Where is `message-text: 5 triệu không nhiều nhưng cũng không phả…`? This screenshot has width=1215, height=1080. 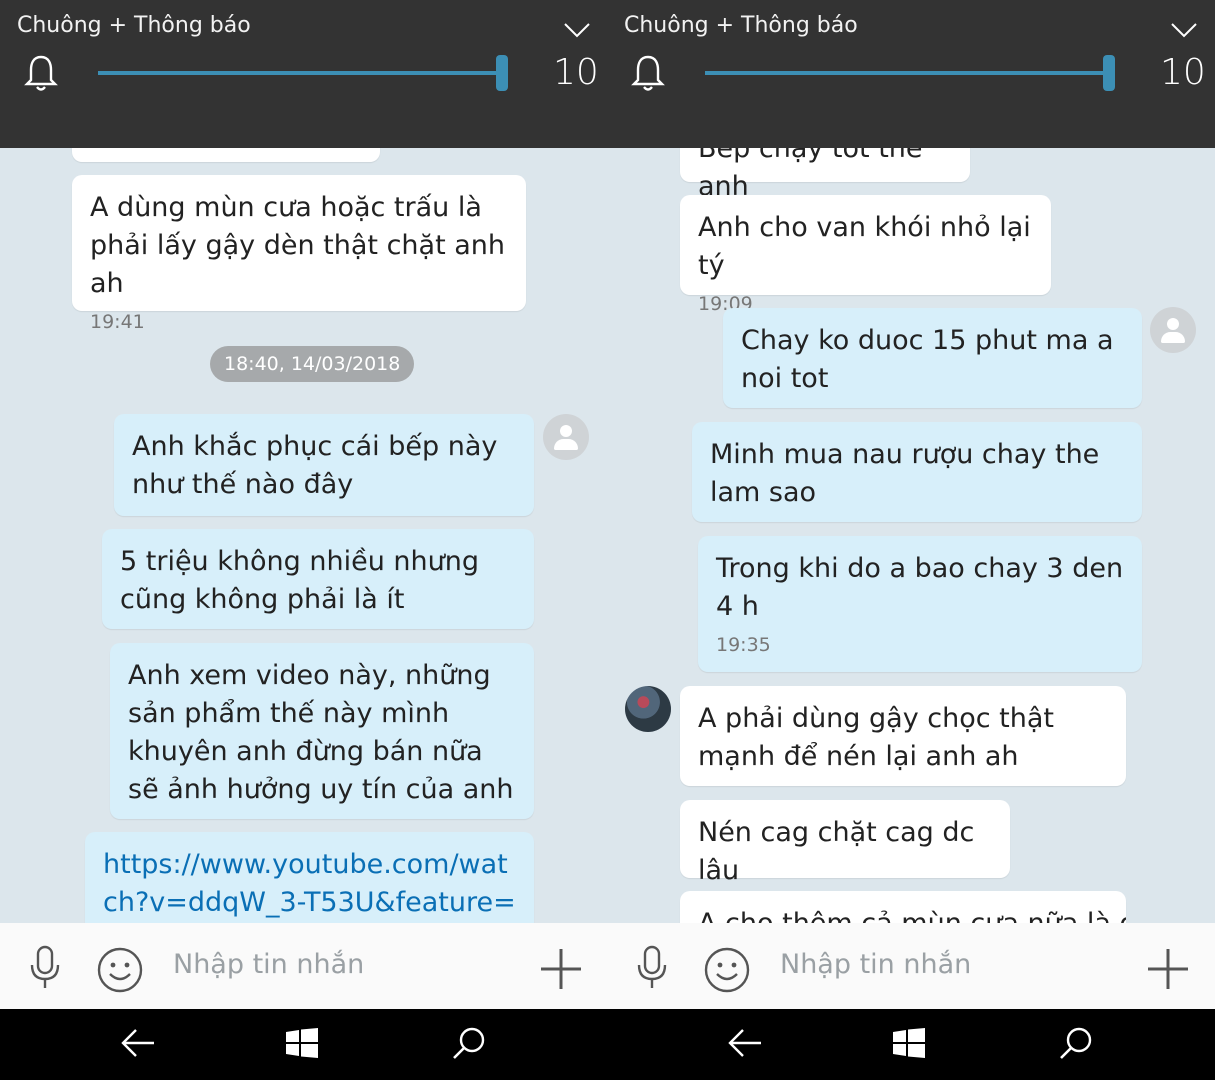 message-text: 5 triệu không nhiều nhưng cũng không phả… is located at coordinates (299, 580).